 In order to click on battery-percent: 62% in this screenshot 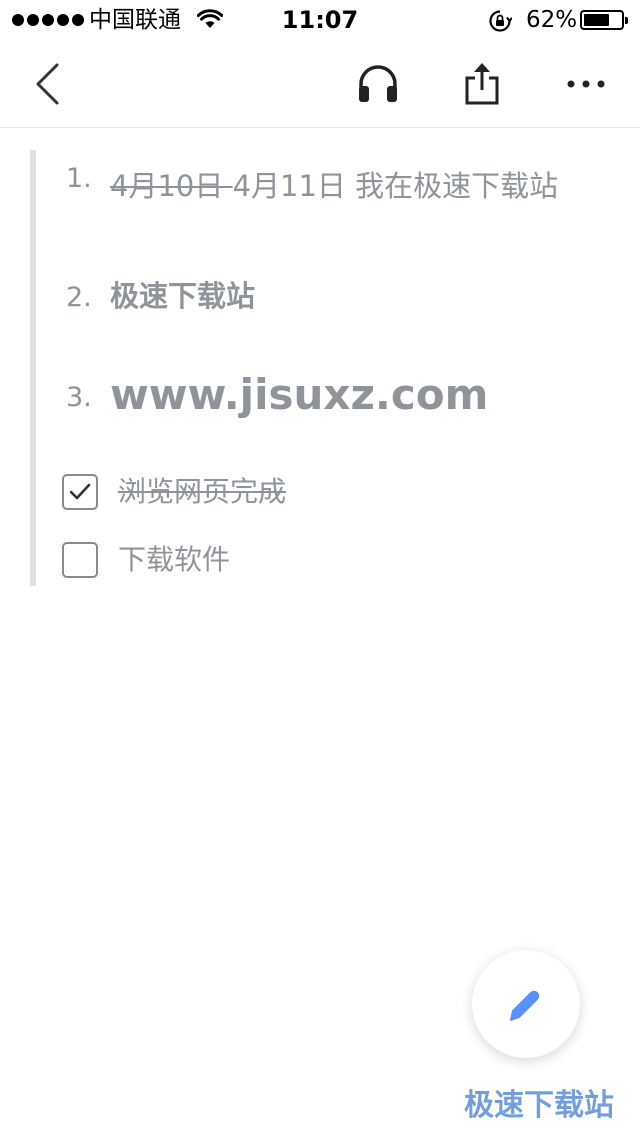, I will do `click(552, 20)`.